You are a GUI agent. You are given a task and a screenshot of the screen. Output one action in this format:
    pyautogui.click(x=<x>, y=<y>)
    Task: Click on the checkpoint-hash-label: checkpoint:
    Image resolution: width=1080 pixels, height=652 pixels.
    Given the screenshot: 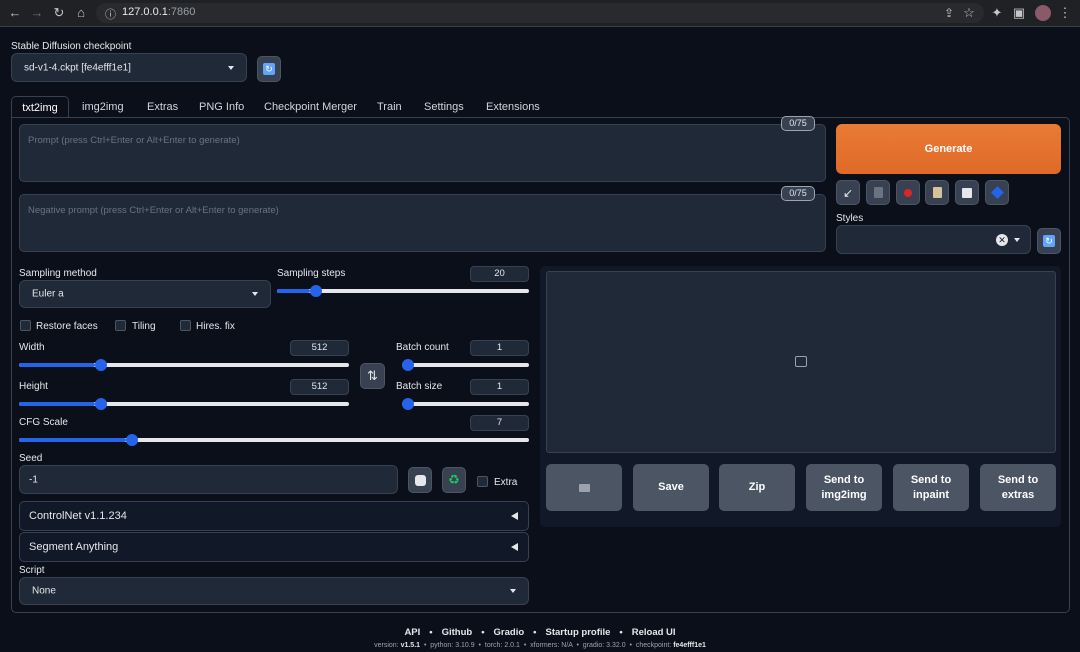 What is the action you would take?
    pyautogui.click(x=654, y=645)
    